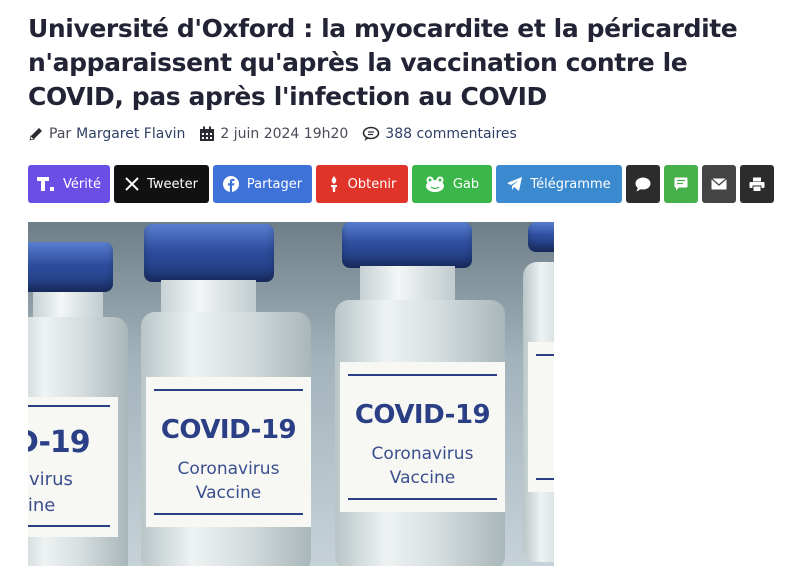 The image size is (792, 579). What do you see at coordinates (231, 394) in the screenshot?
I see `vial-center: COVID-19 Coronavirus Vaccine` at bounding box center [231, 394].